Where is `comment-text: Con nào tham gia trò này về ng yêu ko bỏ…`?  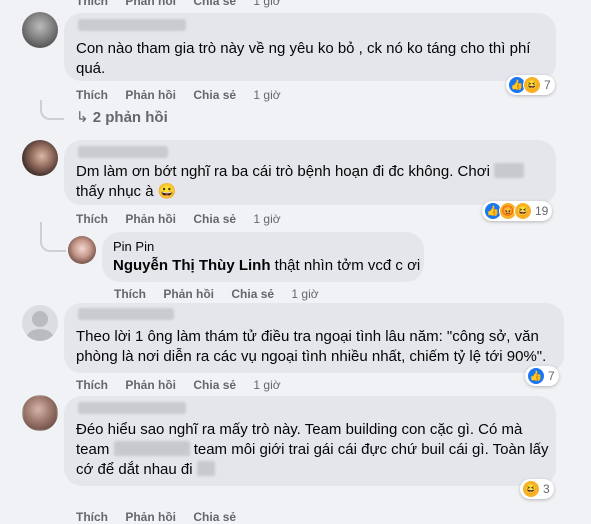 comment-text: Con nào tham gia trò này về ng yêu ko bỏ… is located at coordinates (303, 58).